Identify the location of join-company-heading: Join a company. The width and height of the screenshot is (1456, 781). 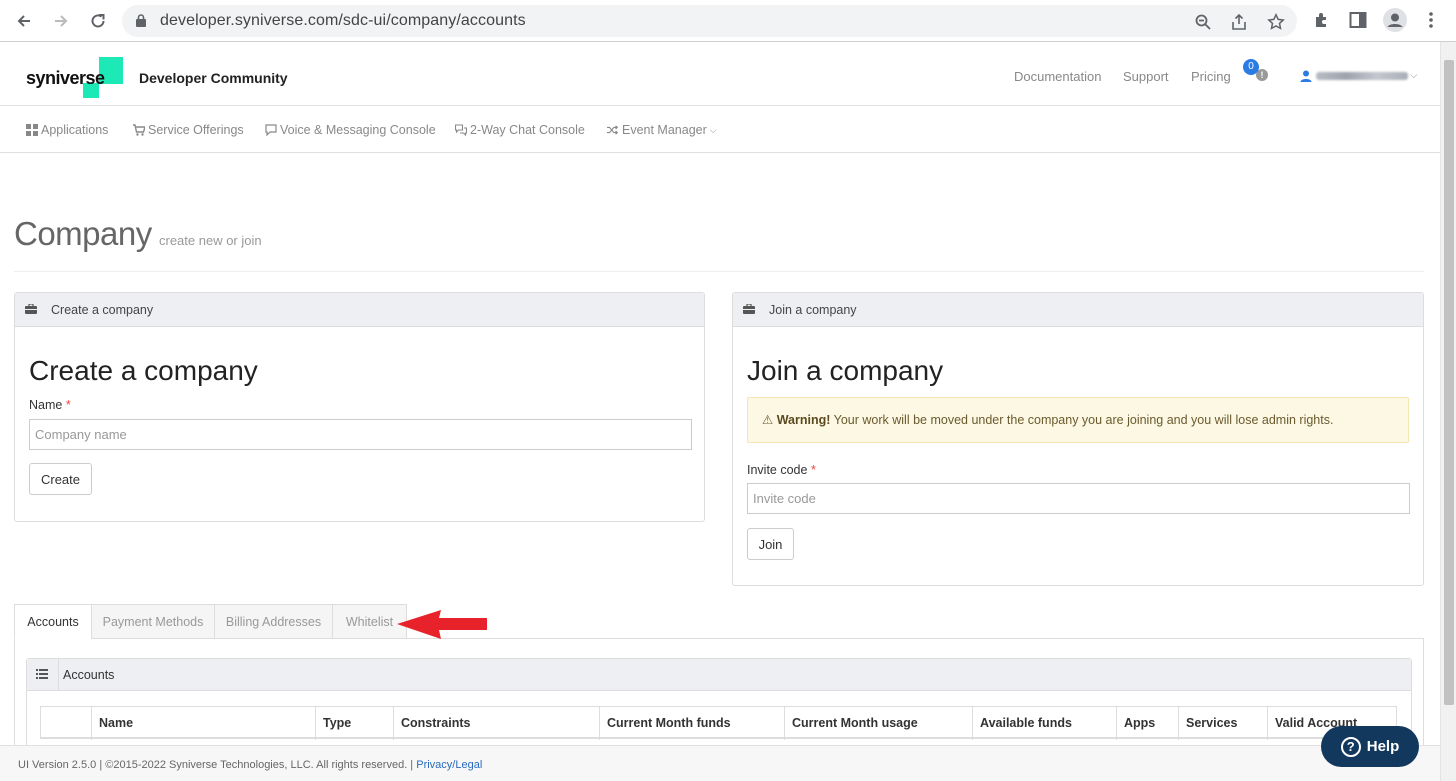
(845, 370).